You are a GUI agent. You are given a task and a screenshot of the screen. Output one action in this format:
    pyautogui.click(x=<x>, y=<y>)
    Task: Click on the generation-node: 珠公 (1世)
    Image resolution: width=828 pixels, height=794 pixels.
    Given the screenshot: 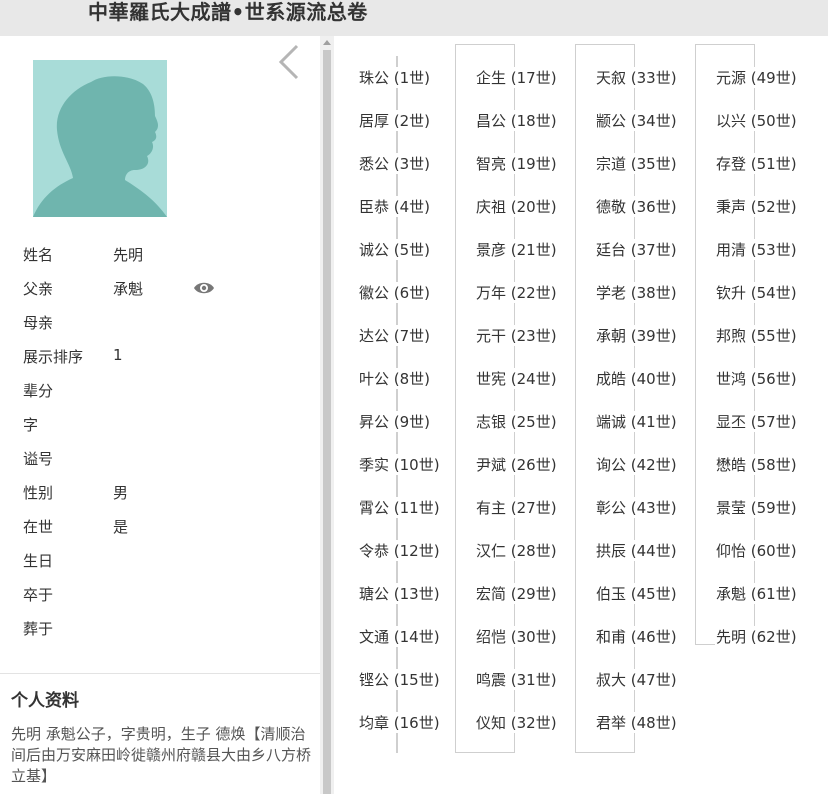 What is the action you would take?
    pyautogui.click(x=395, y=77)
    